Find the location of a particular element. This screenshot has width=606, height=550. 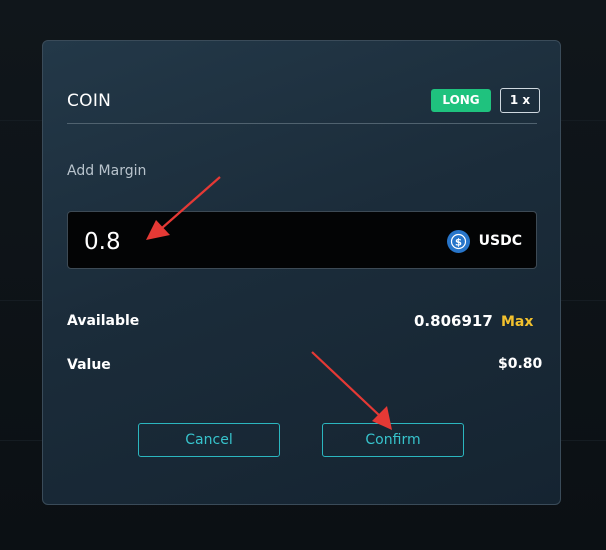

amount-input is located at coordinates (234, 242).